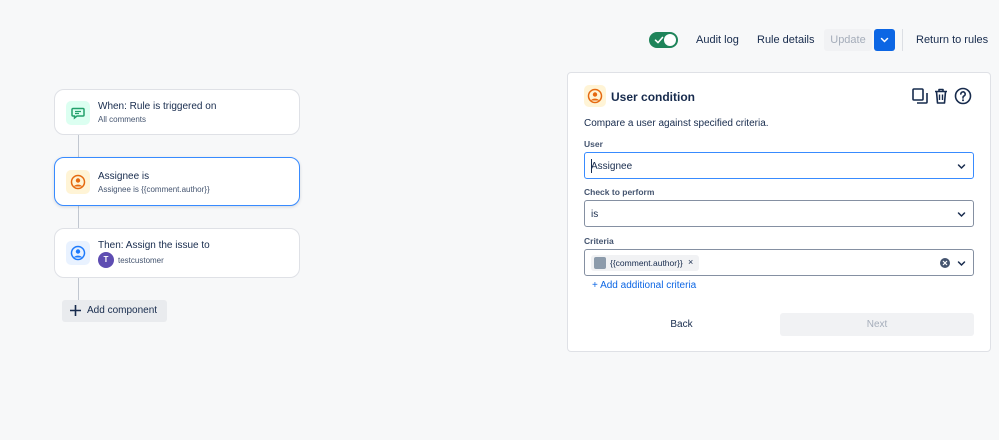 The image size is (999, 440). What do you see at coordinates (941, 96) in the screenshot?
I see `trash-icon` at bounding box center [941, 96].